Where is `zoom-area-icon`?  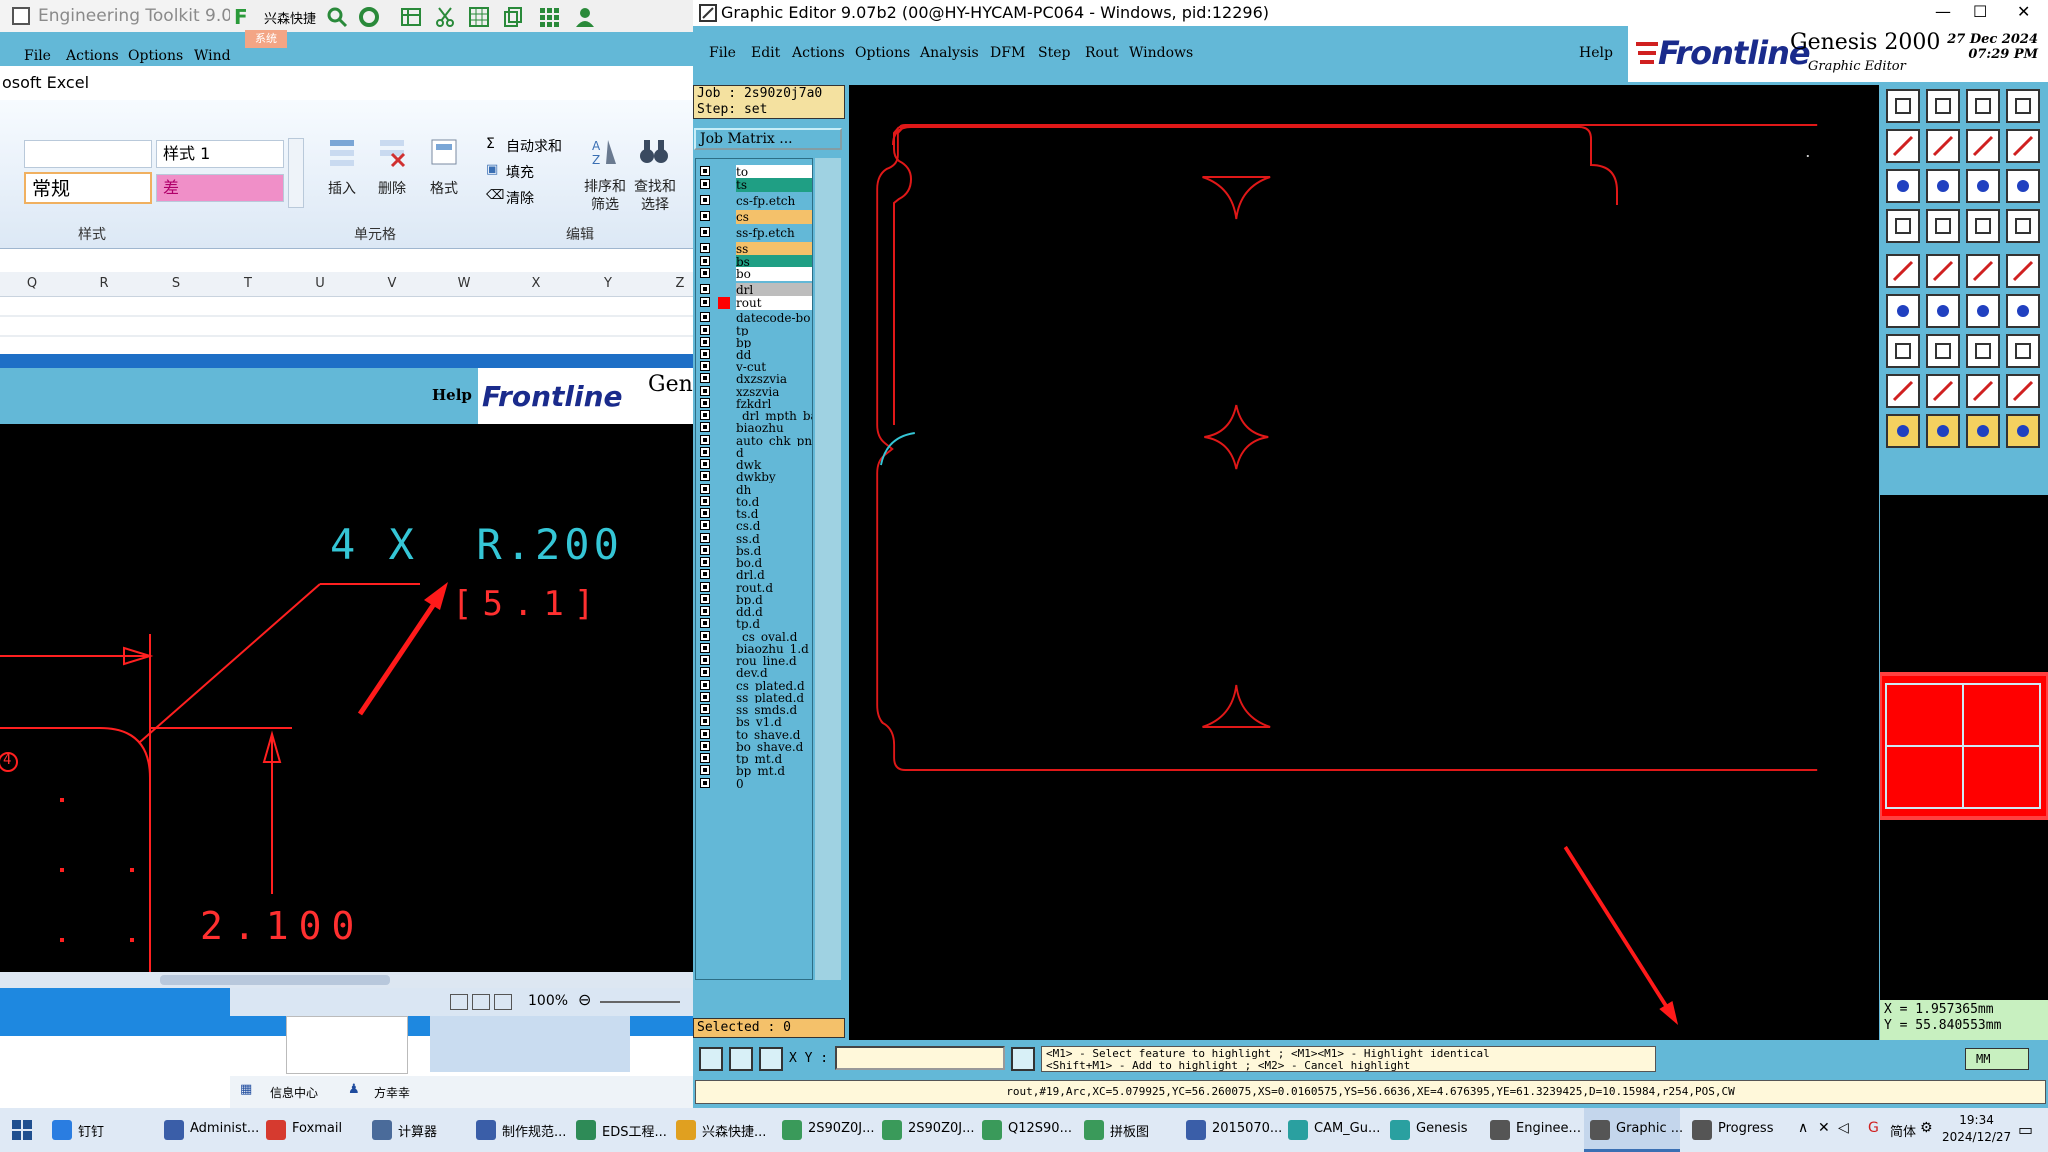 zoom-area-icon is located at coordinates (1943, 186).